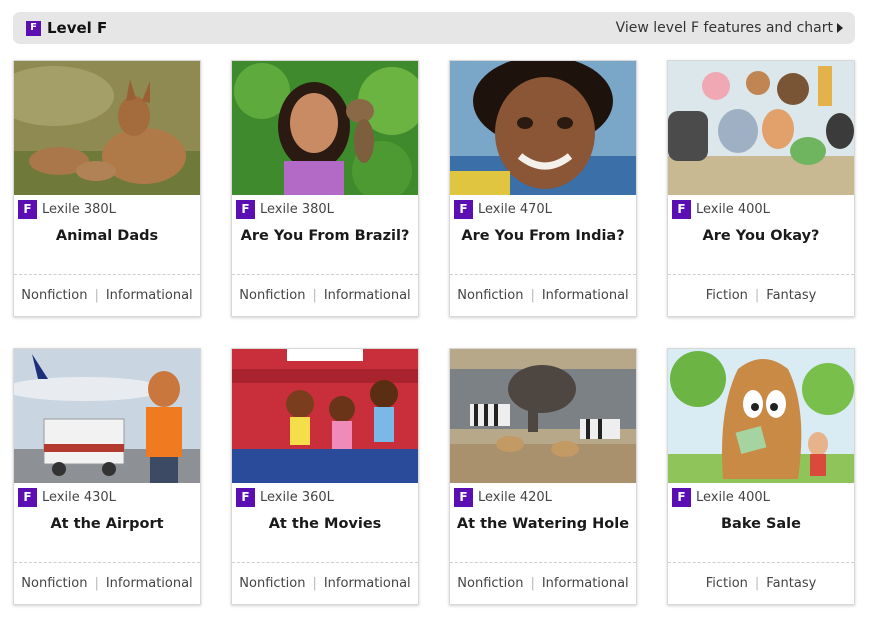  I want to click on child-at-airport-photo-icon, so click(107, 416).